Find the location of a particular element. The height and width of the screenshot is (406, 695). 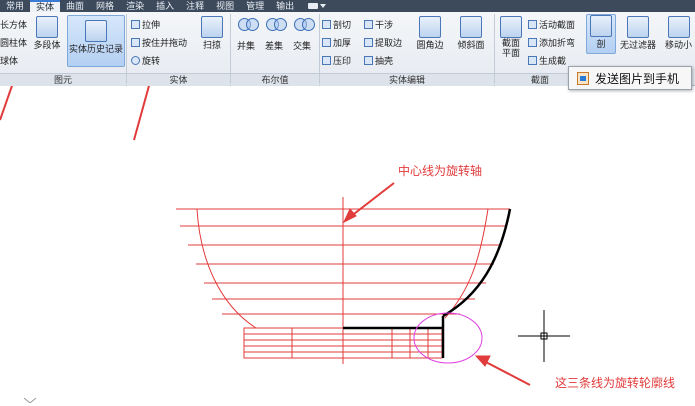

panel-label-boolean: 布尔值 is located at coordinates (275, 79).